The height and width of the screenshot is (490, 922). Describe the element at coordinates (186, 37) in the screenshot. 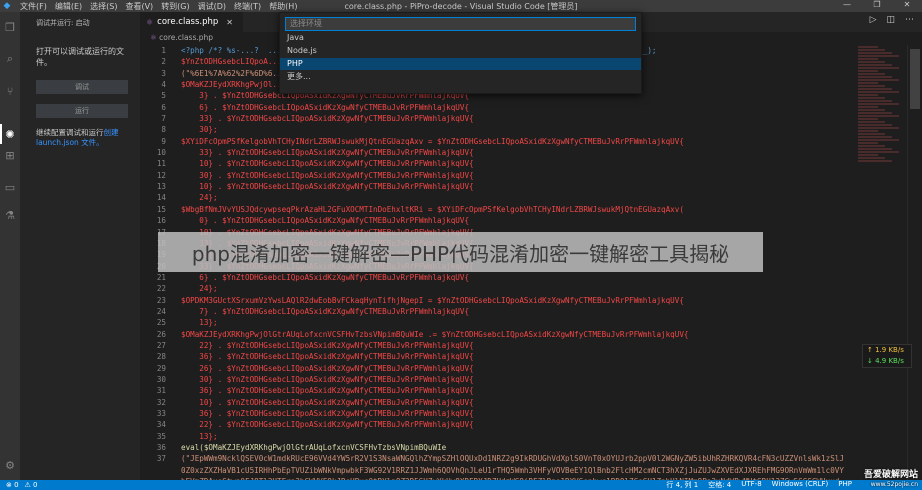

I see `breadcrumb-file: core.class.php` at that location.